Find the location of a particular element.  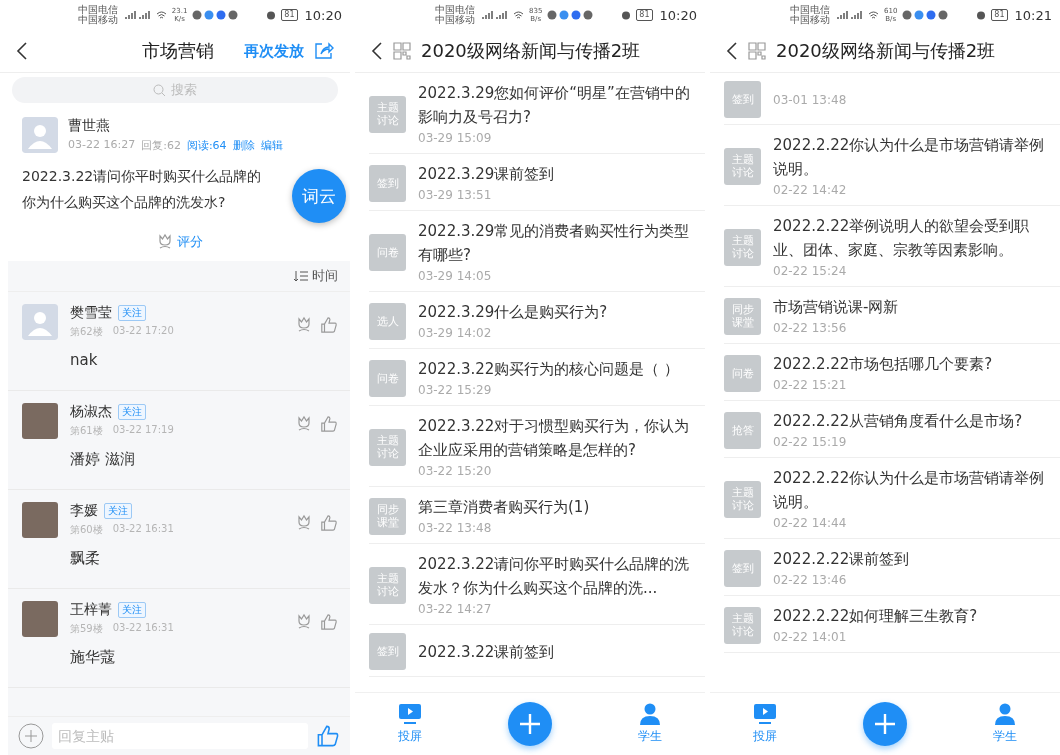

reply-time: 03-22 17:20 is located at coordinates (143, 331).